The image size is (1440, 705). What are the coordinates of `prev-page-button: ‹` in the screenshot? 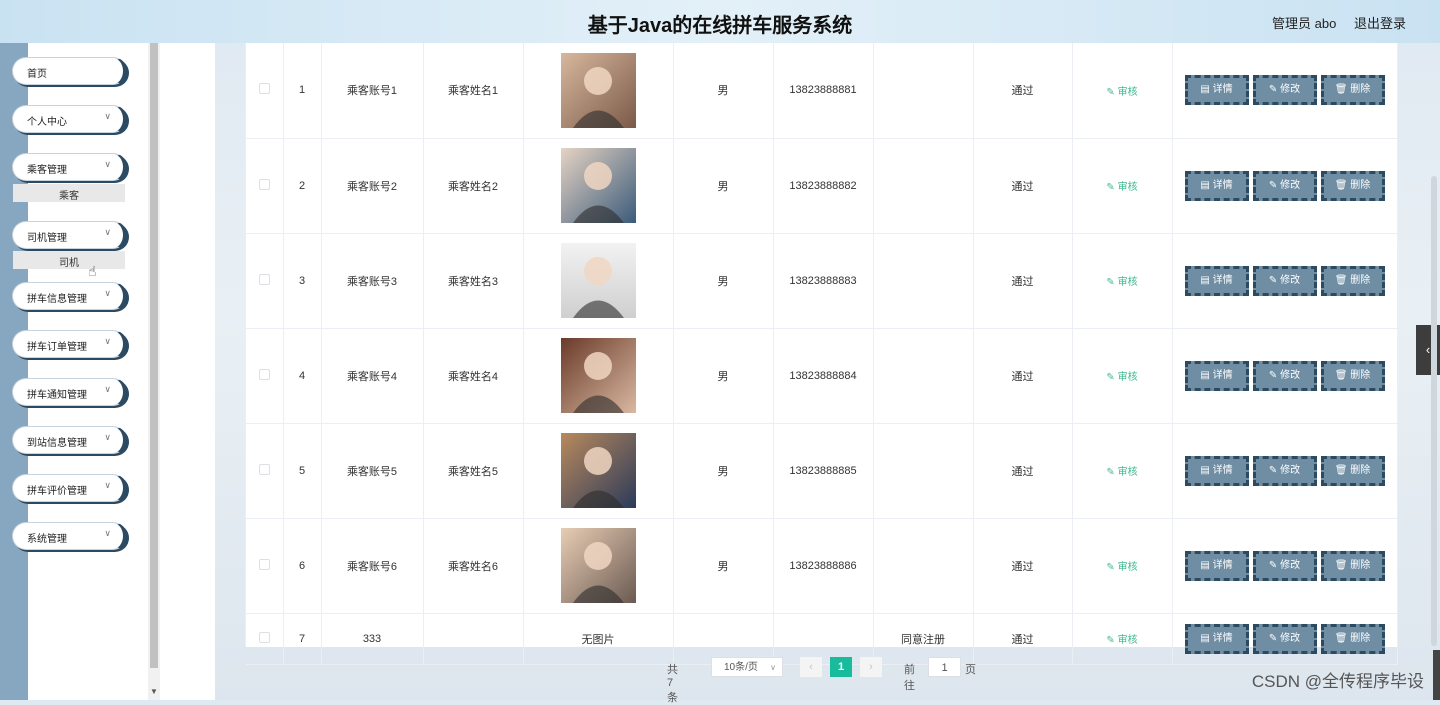 It's located at (811, 667).